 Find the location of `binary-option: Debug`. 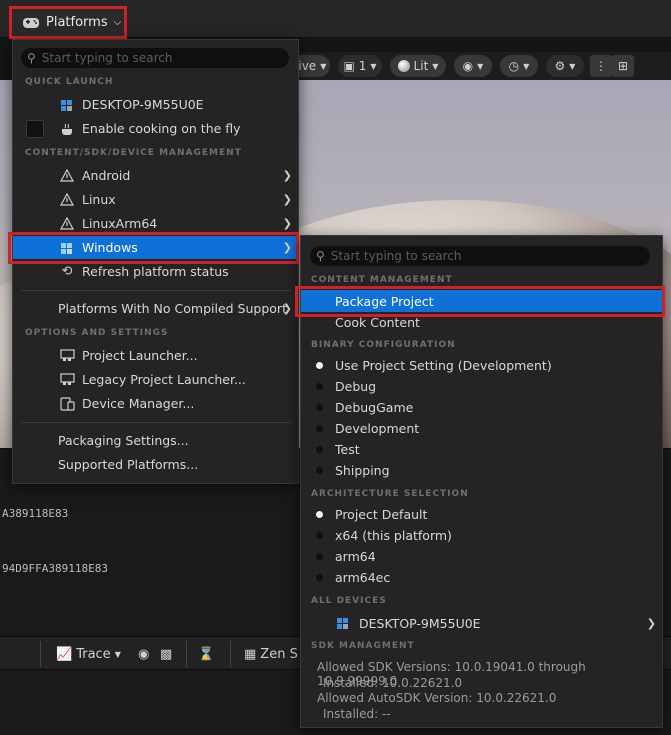

binary-option: Debug is located at coordinates (481, 386).